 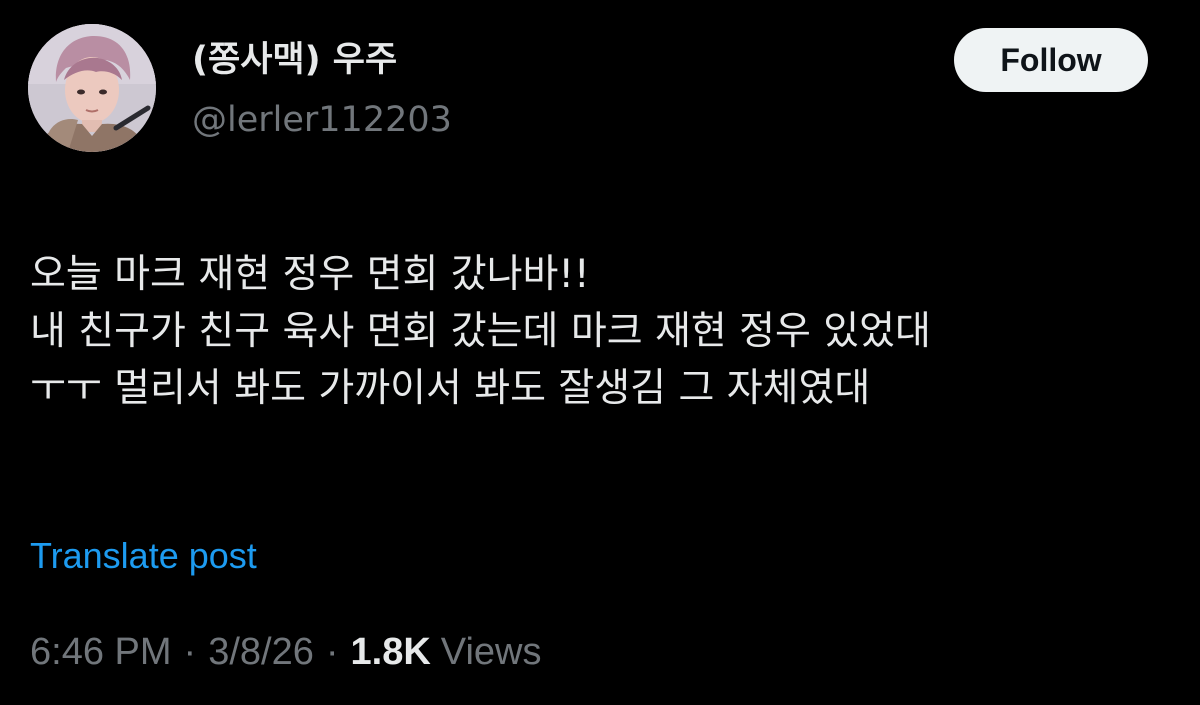 I want to click on translate-post-link: Translate post, so click(x=143, y=556).